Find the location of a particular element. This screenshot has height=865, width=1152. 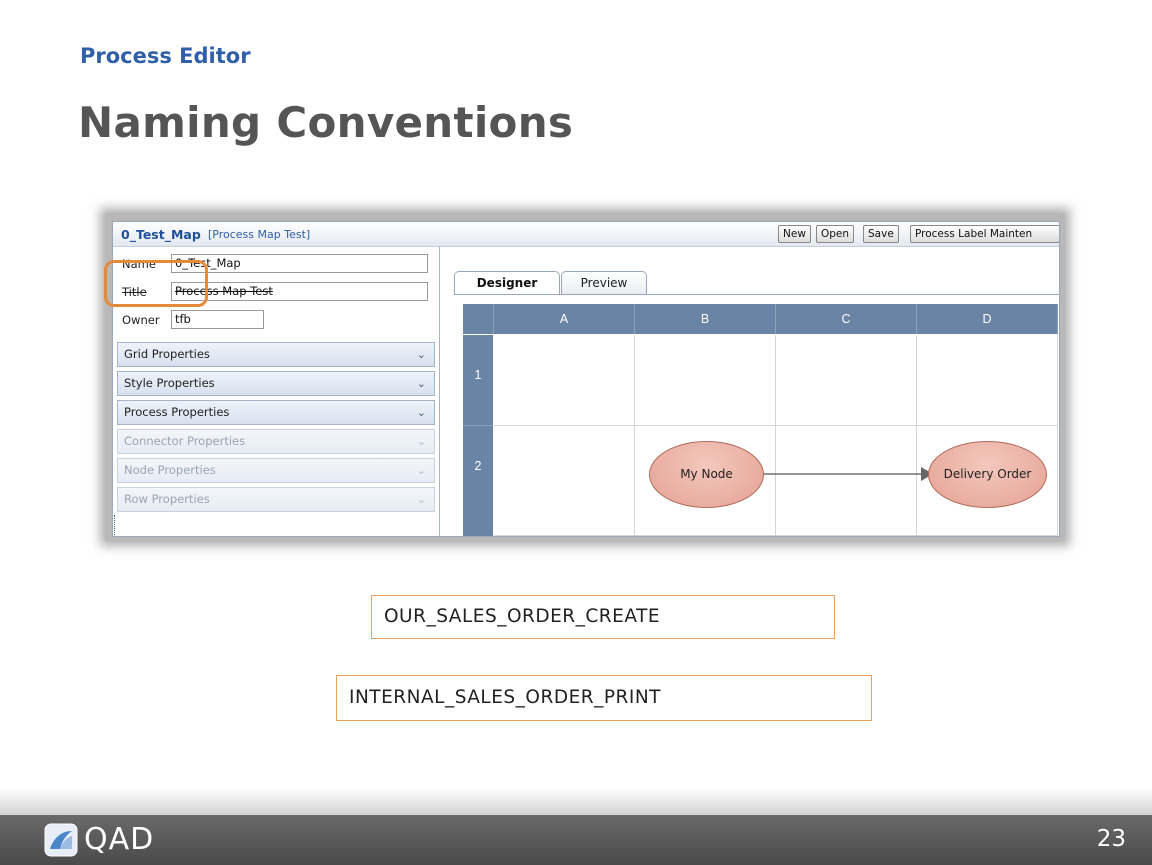

tab-preview: Preview is located at coordinates (604, 282).